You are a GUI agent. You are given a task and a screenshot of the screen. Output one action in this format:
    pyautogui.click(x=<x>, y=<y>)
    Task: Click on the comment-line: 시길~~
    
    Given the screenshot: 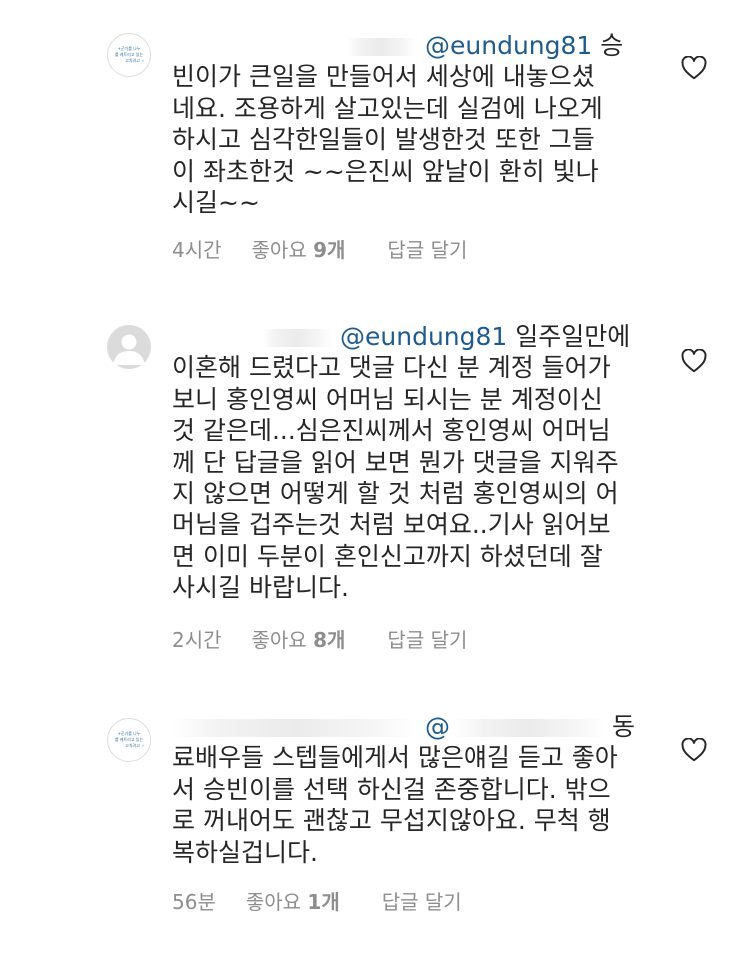 What is the action you would take?
    pyautogui.click(x=216, y=202)
    